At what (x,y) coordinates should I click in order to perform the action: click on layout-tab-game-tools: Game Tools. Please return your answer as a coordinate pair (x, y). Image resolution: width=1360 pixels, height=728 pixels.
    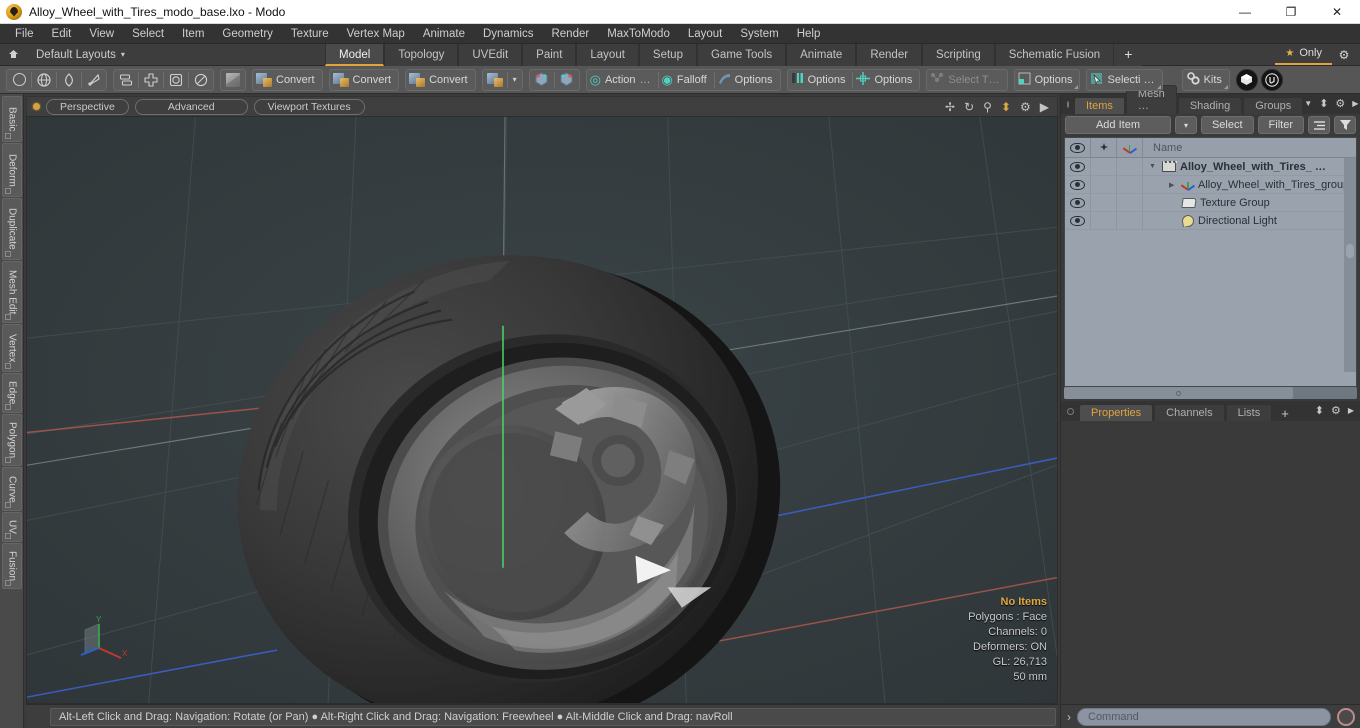
    Looking at the image, I should click on (741, 55).